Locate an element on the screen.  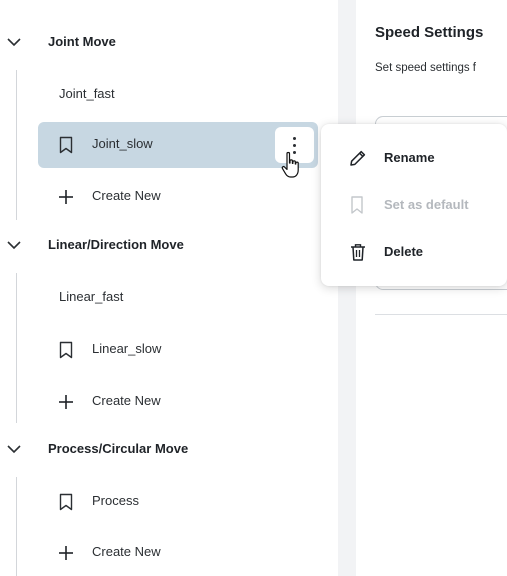
list-item-joint-fast: Joint_fast is located at coordinates (178, 95).